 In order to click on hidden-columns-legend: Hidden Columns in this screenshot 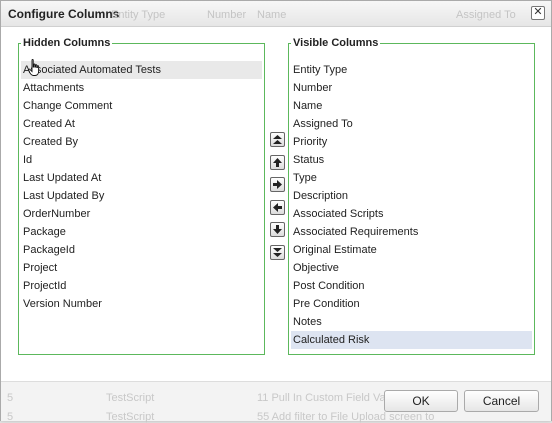, I will do `click(67, 43)`.